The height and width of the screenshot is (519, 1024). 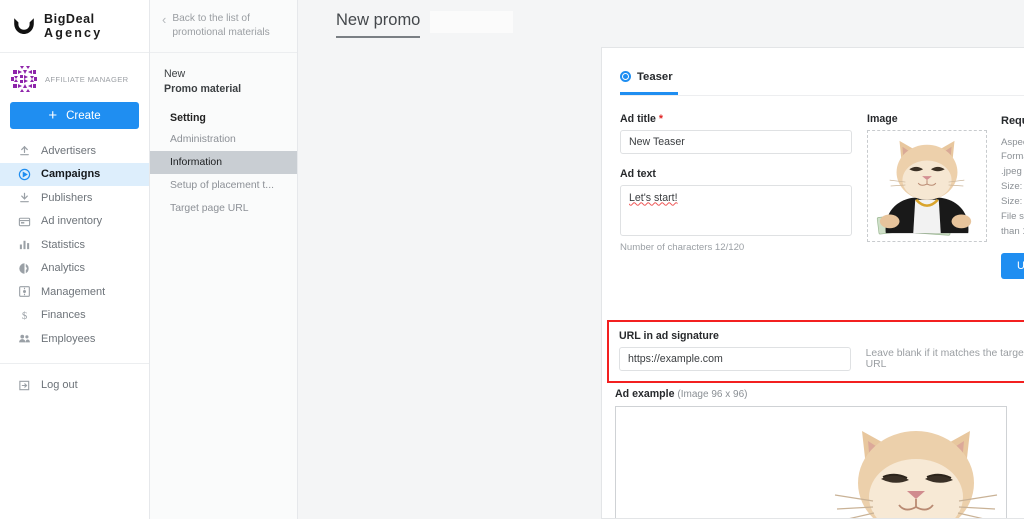 What do you see at coordinates (813, 71) in the screenshot?
I see `tab-bar: Teaser` at bounding box center [813, 71].